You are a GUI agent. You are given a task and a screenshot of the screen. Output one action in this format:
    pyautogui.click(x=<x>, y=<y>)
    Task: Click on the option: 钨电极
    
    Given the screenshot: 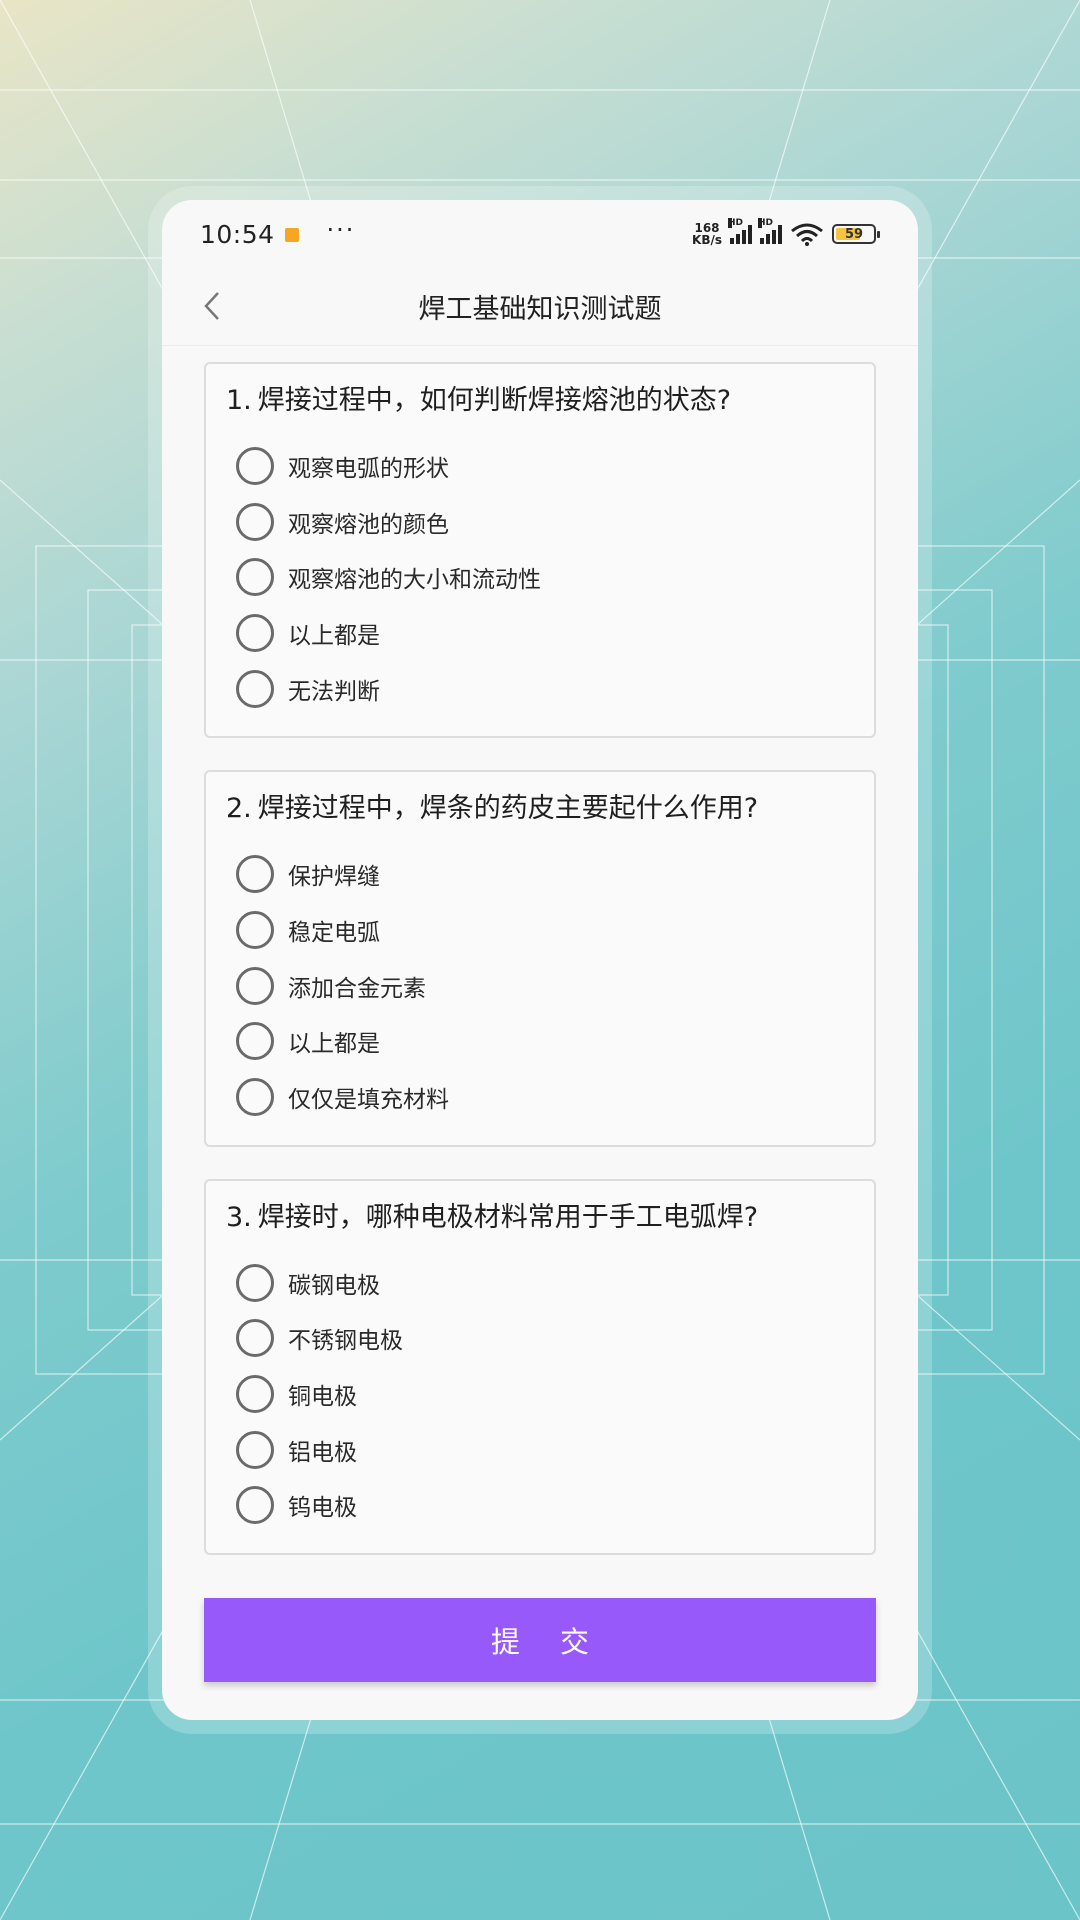 What is the action you would take?
    pyautogui.click(x=539, y=1506)
    